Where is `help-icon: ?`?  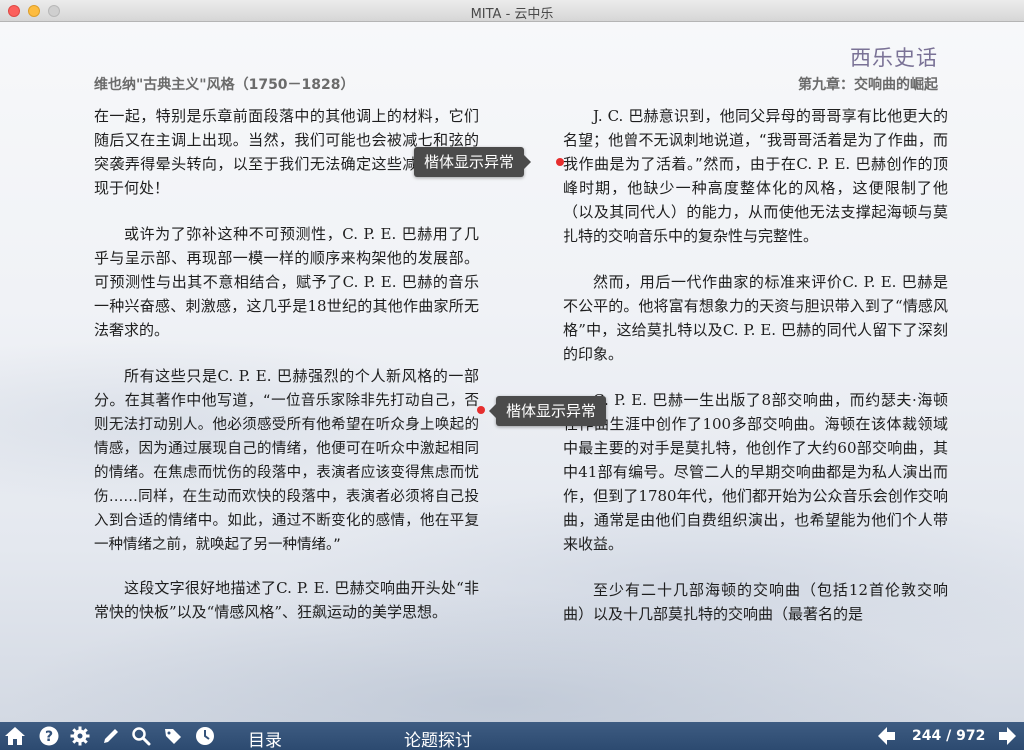 help-icon: ? is located at coordinates (49, 736).